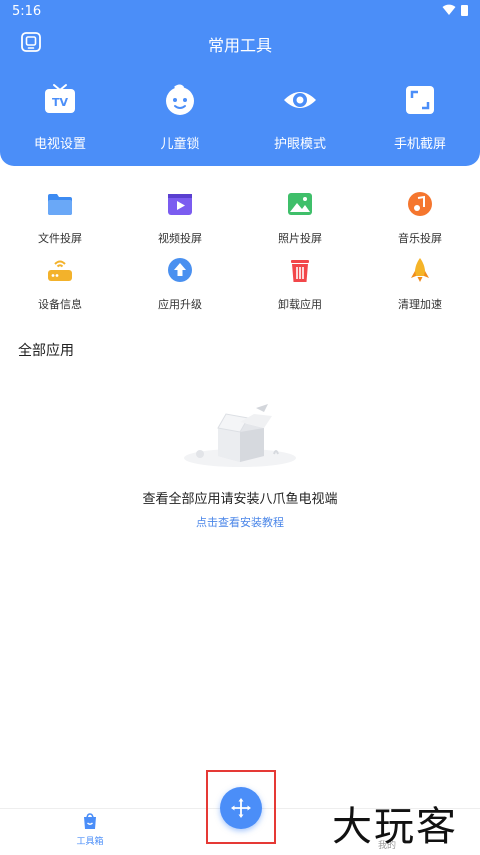 Image resolution: width=480 pixels, height=855 pixels. What do you see at coordinates (27, 11) in the screenshot?
I see `status-time: 5:16` at bounding box center [27, 11].